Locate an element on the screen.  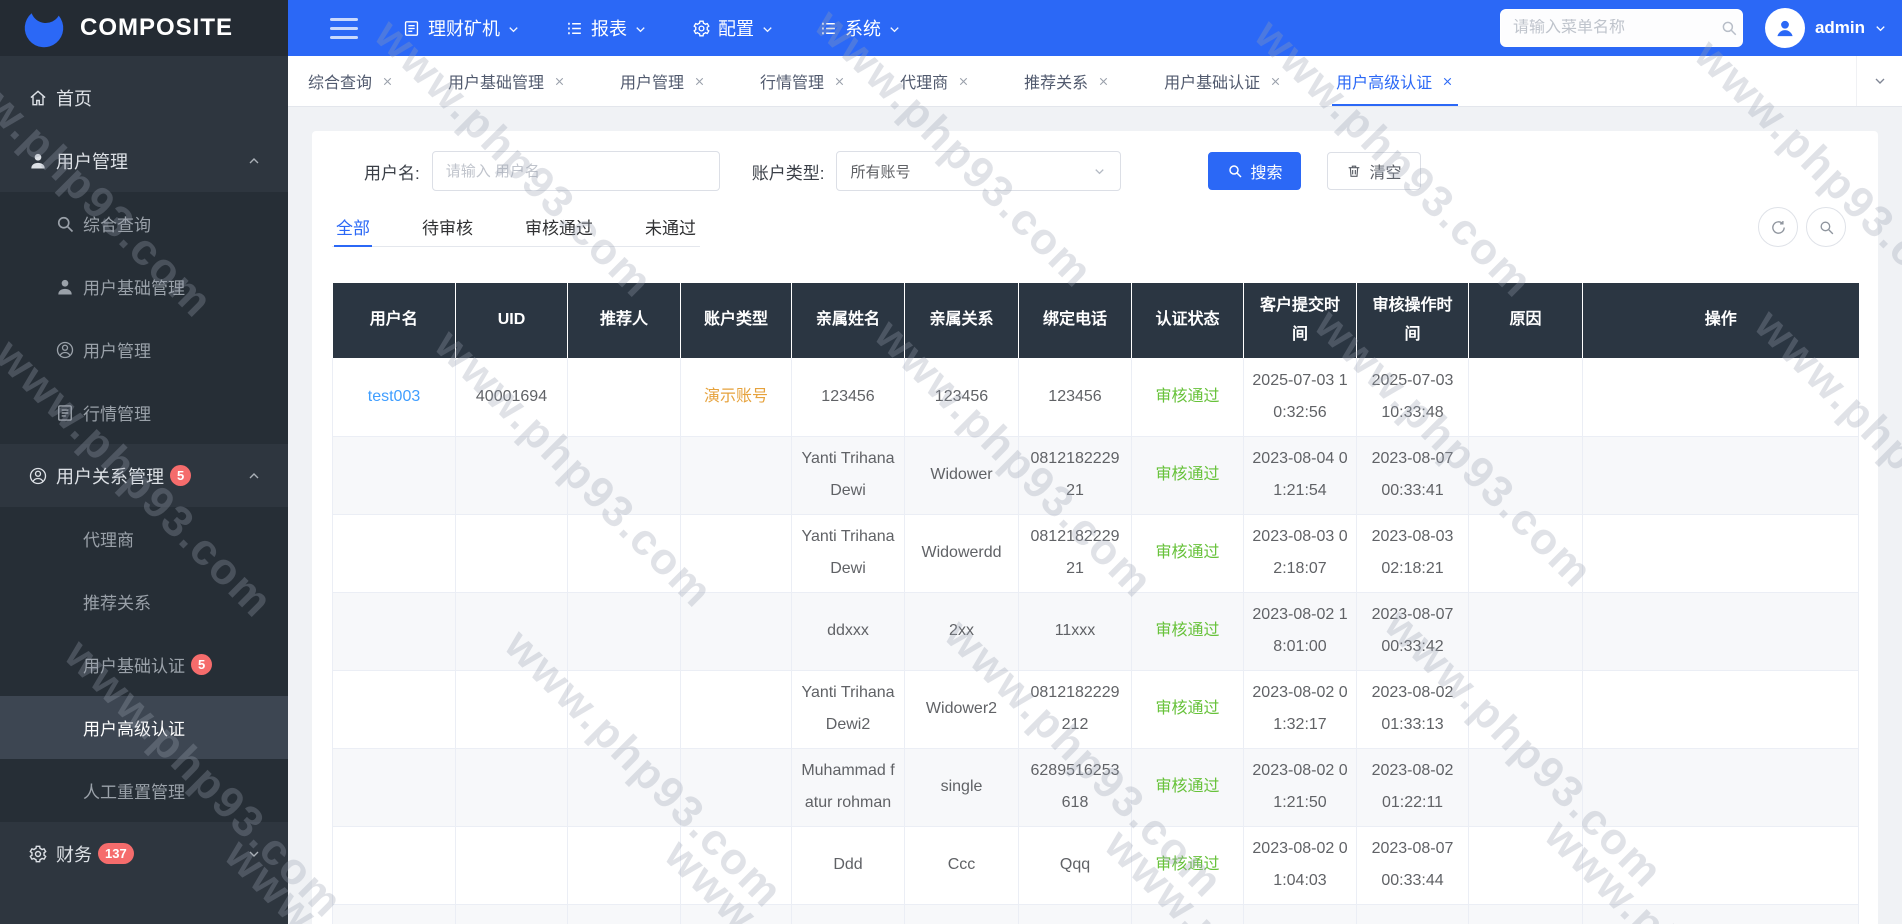
menu-search-input is located at coordinates (1616, 28).